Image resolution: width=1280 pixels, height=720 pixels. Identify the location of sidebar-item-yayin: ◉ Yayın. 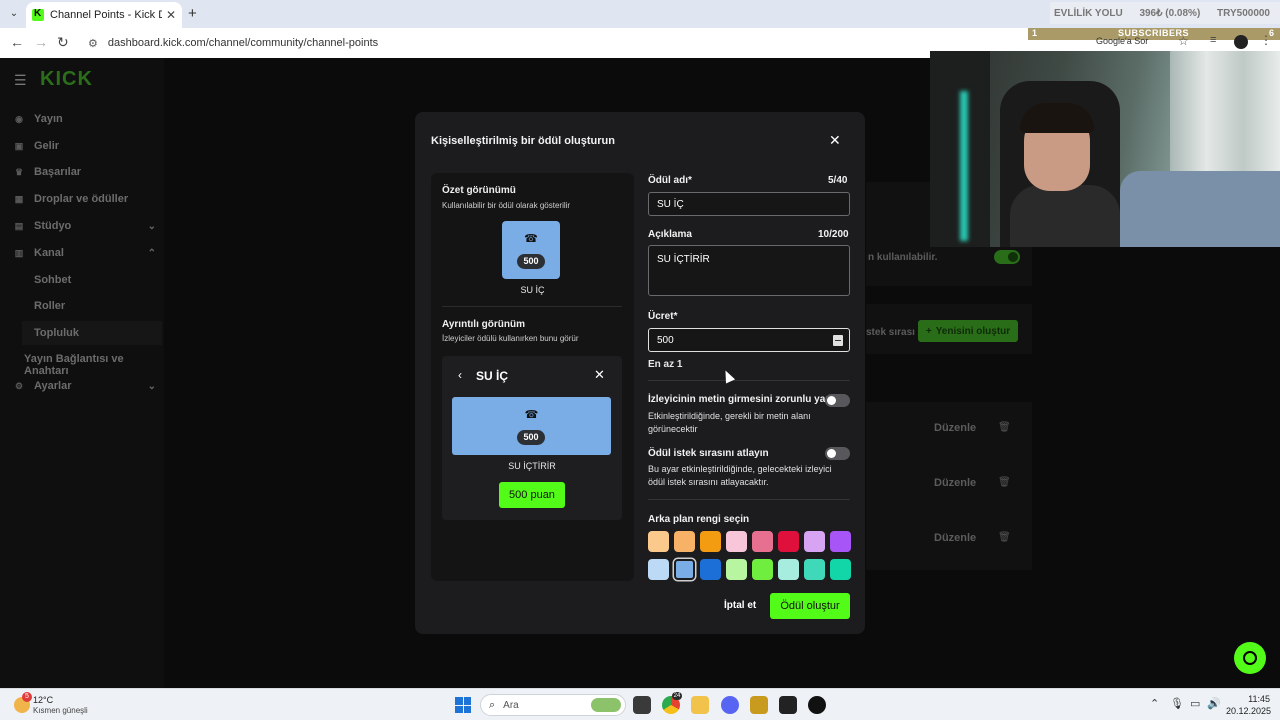
(87, 119).